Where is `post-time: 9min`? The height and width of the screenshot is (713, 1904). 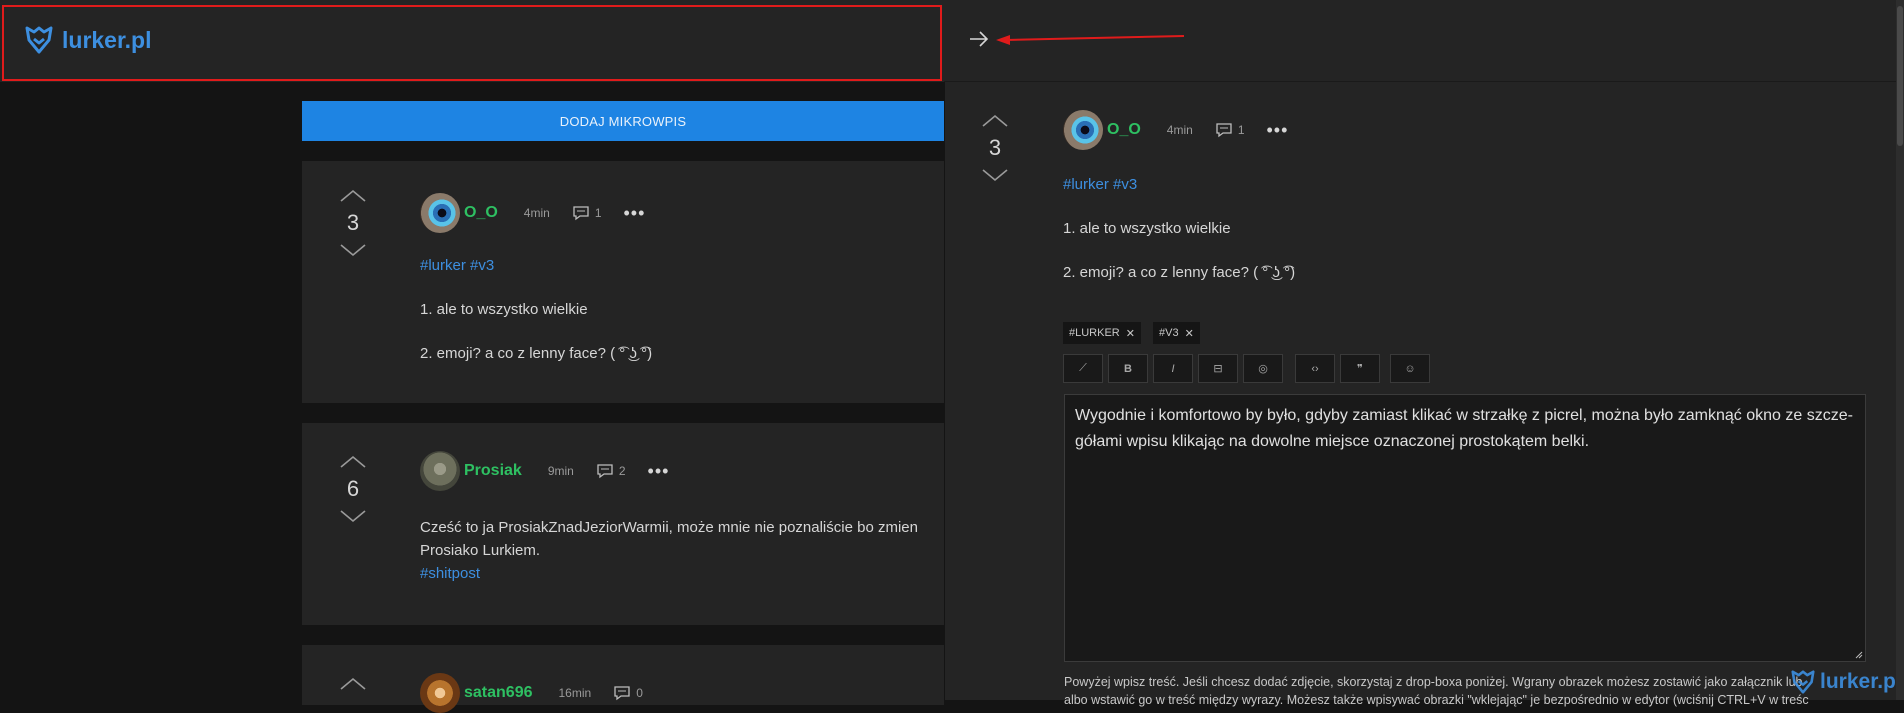 post-time: 9min is located at coordinates (561, 471).